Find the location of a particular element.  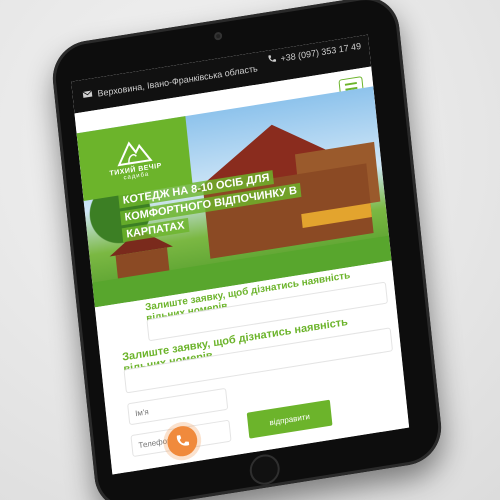

phone-icon is located at coordinates (271, 60).